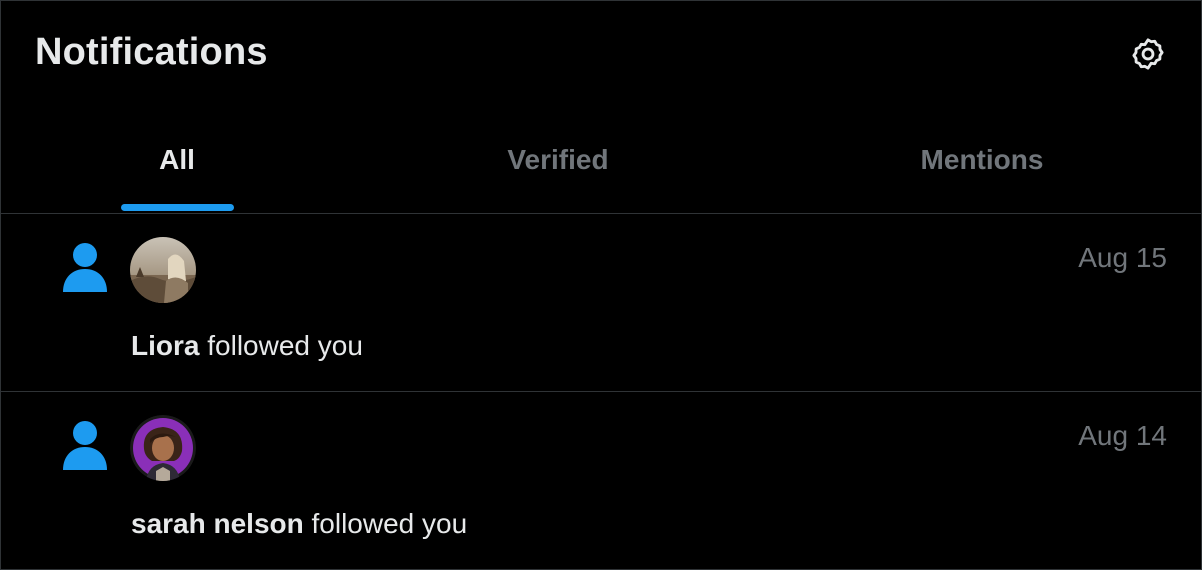 This screenshot has width=1202, height=570. I want to click on tab-mentions: Mentions, so click(982, 160).